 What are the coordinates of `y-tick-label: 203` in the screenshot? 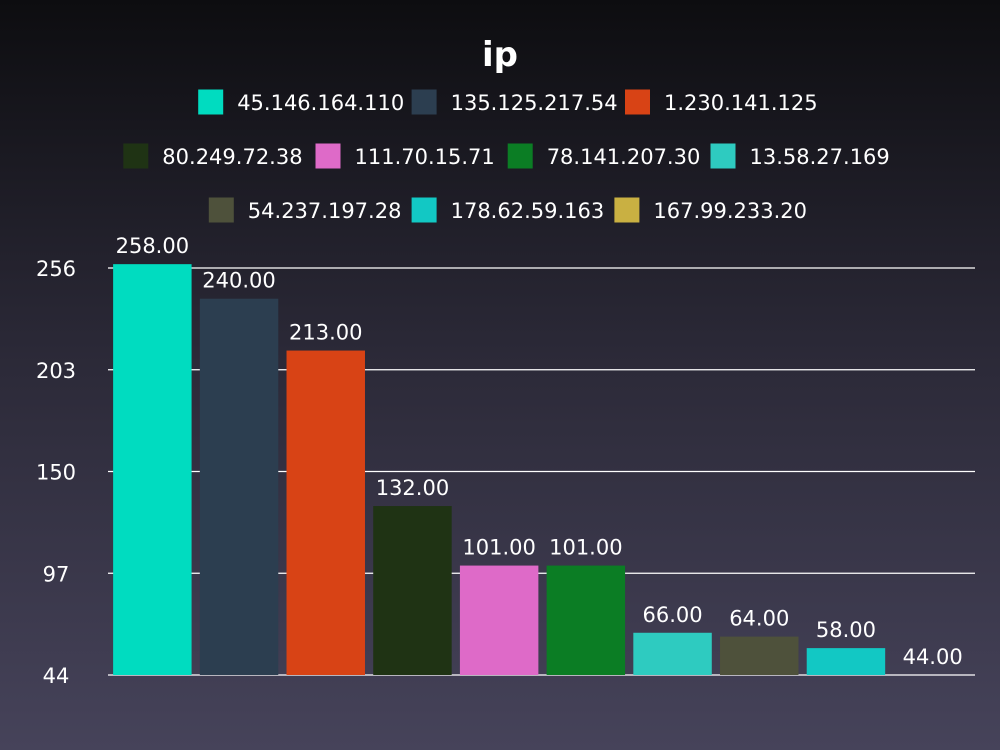 It's located at (56, 371).